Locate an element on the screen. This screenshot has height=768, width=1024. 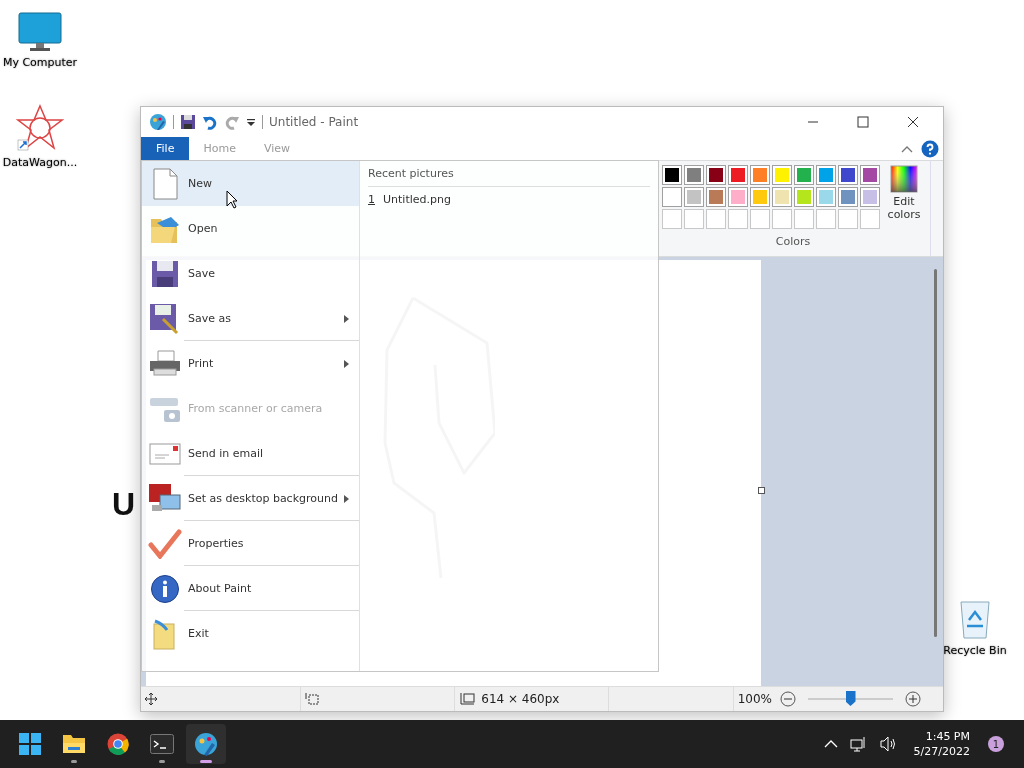
menu-item: New is located at coordinates (250, 183).